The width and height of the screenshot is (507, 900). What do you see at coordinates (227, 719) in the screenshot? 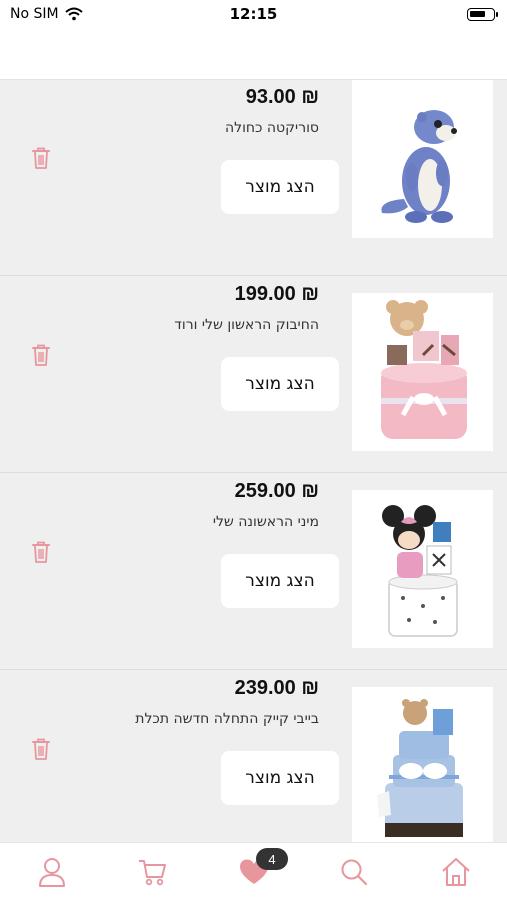
I see `product-name: בייבי קייק התחלה חדשה תכלת` at bounding box center [227, 719].